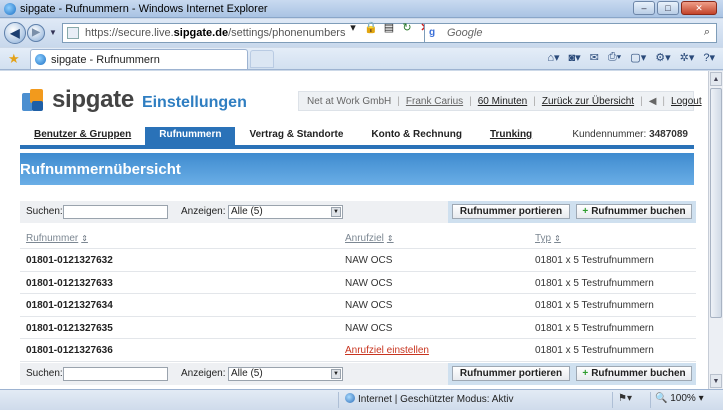 The height and width of the screenshot is (410, 723). I want to click on forward-button: ▶, so click(36, 33).